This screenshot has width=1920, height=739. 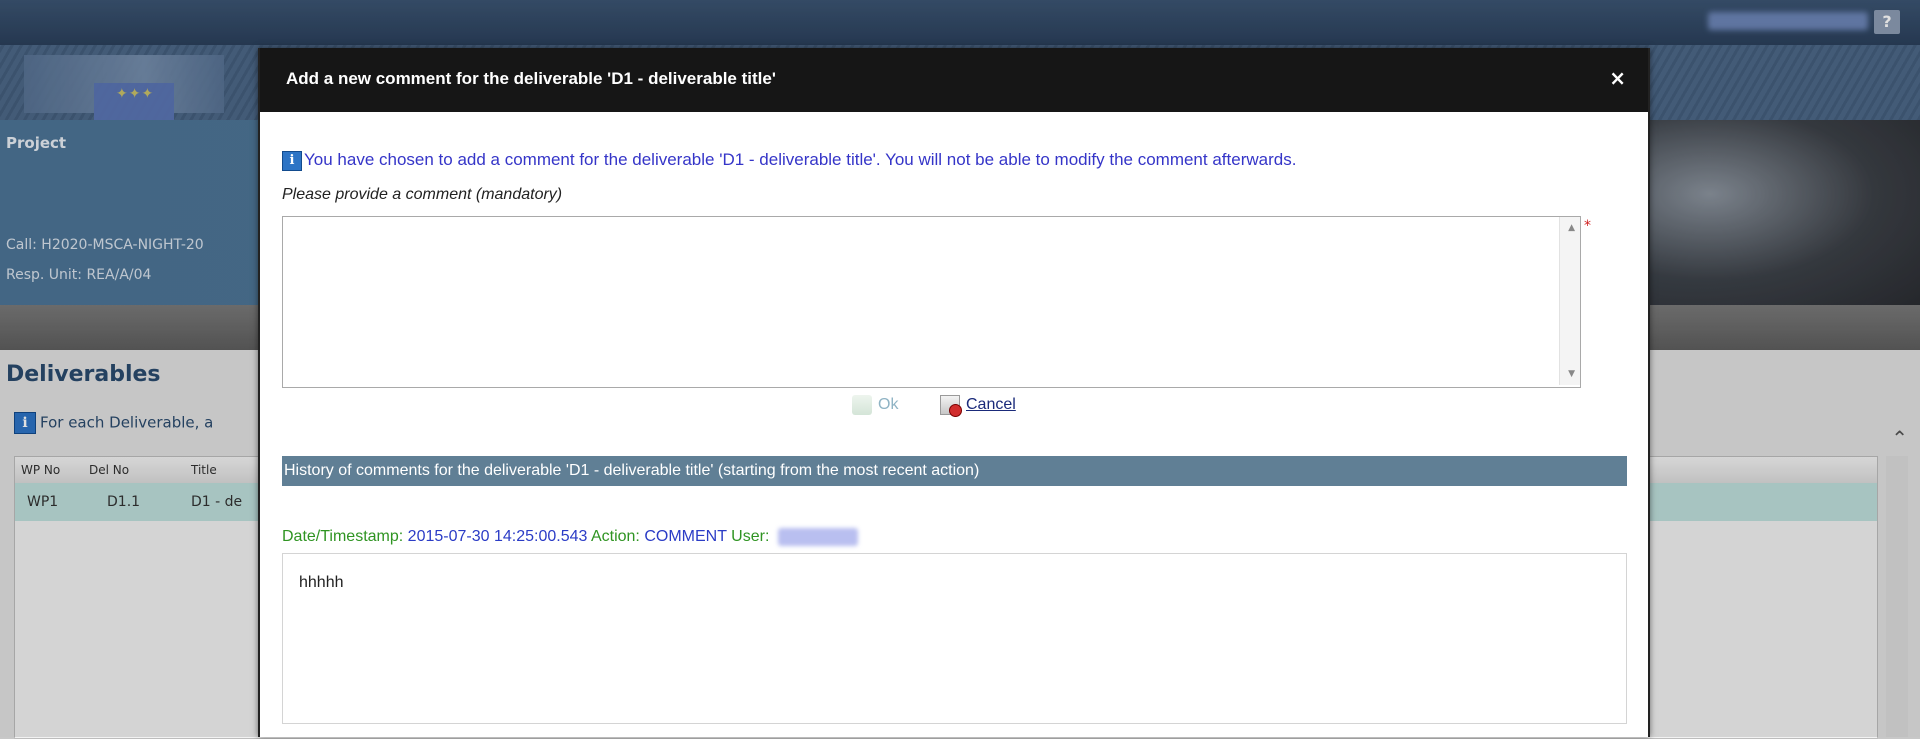 I want to click on cancel-button: Cancel, so click(x=978, y=406).